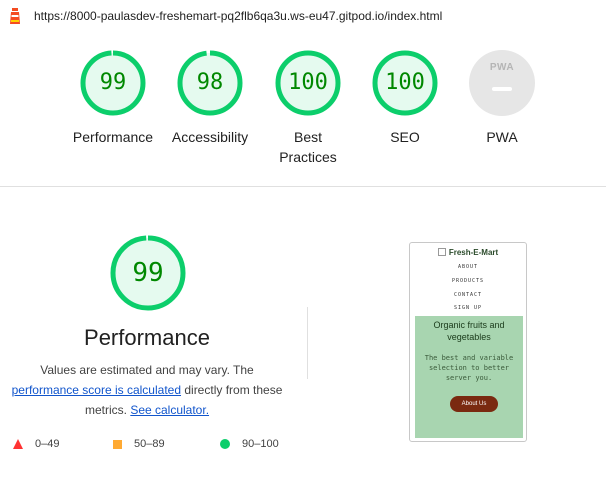  Describe the element at coordinates (474, 404) in the screenshot. I see `preview-about-button: About Us` at that location.